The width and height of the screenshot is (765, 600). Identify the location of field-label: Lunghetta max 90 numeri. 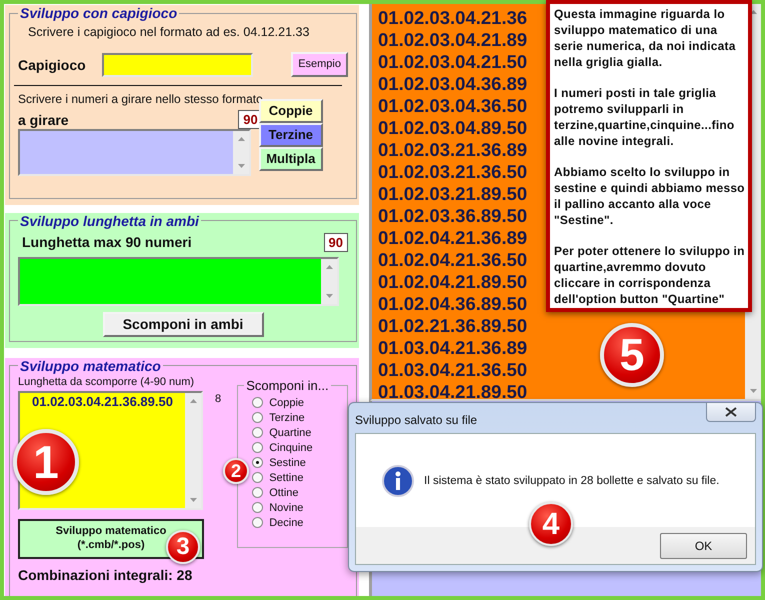
(107, 242).